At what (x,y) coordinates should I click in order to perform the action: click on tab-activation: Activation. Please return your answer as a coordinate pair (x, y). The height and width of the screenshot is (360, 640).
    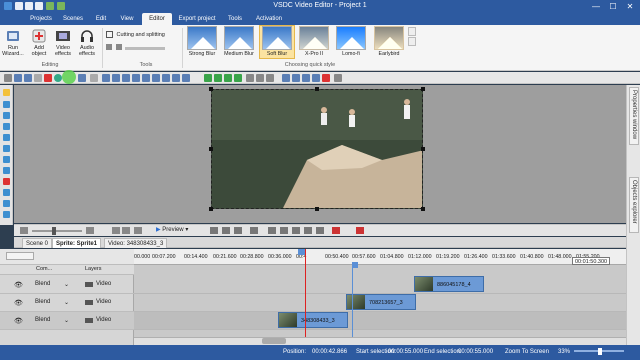
    Looking at the image, I should click on (269, 19).